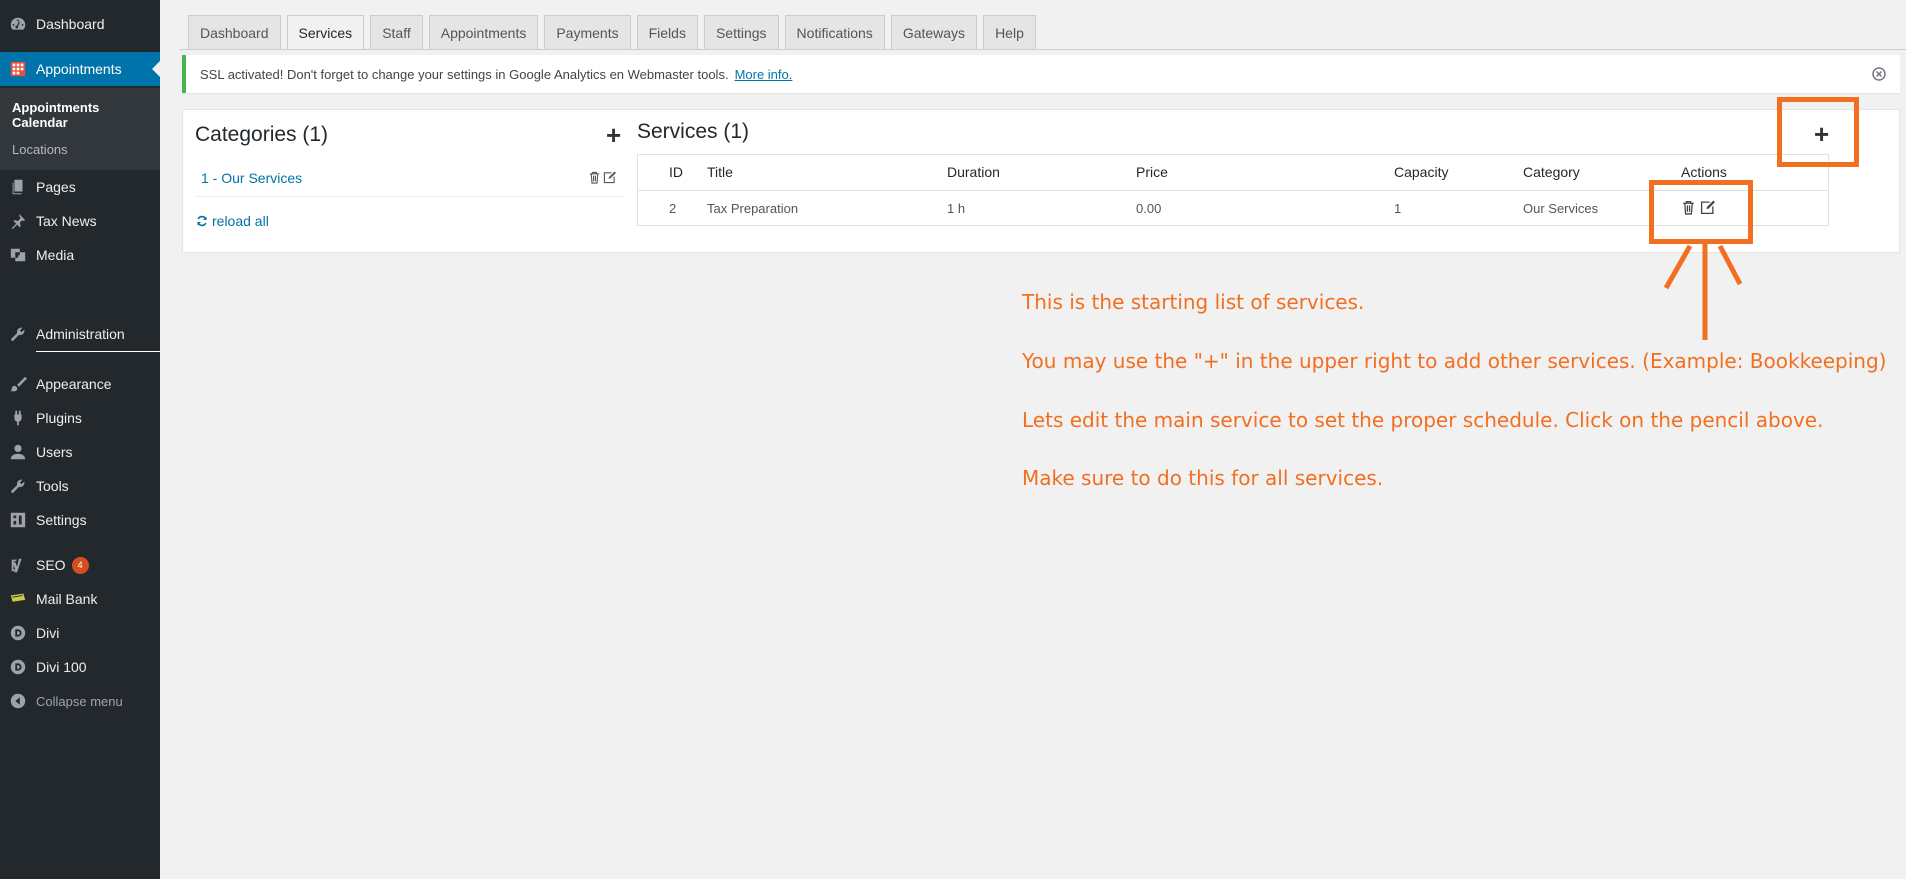 The height and width of the screenshot is (879, 1906). What do you see at coordinates (834, 32) in the screenshot?
I see `tab-notifications: Notifications` at bounding box center [834, 32].